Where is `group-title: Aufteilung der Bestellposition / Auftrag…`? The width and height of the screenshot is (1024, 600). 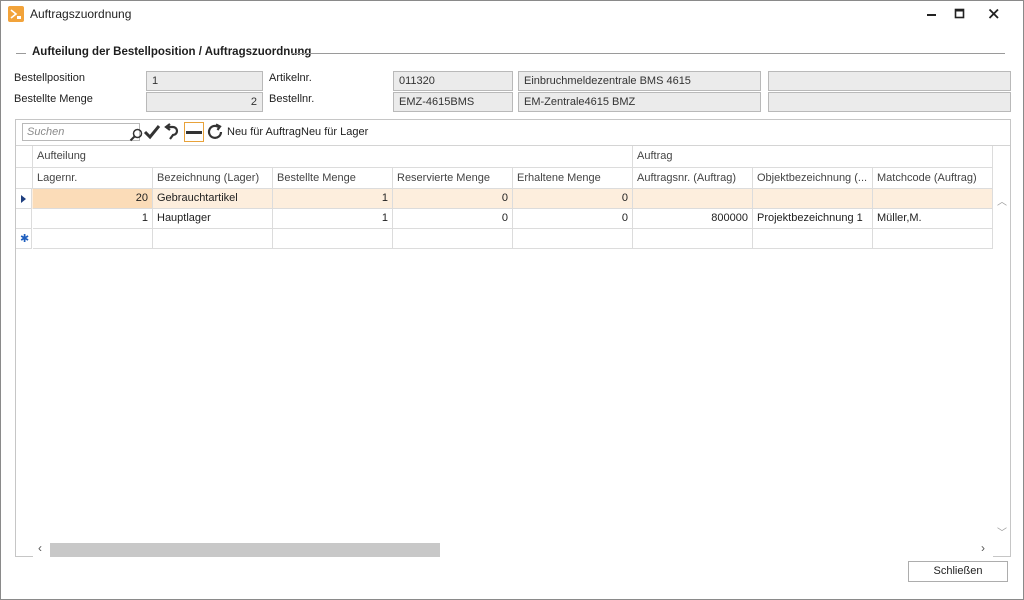 group-title: Aufteilung der Bestellposition / Auftrag… is located at coordinates (172, 52).